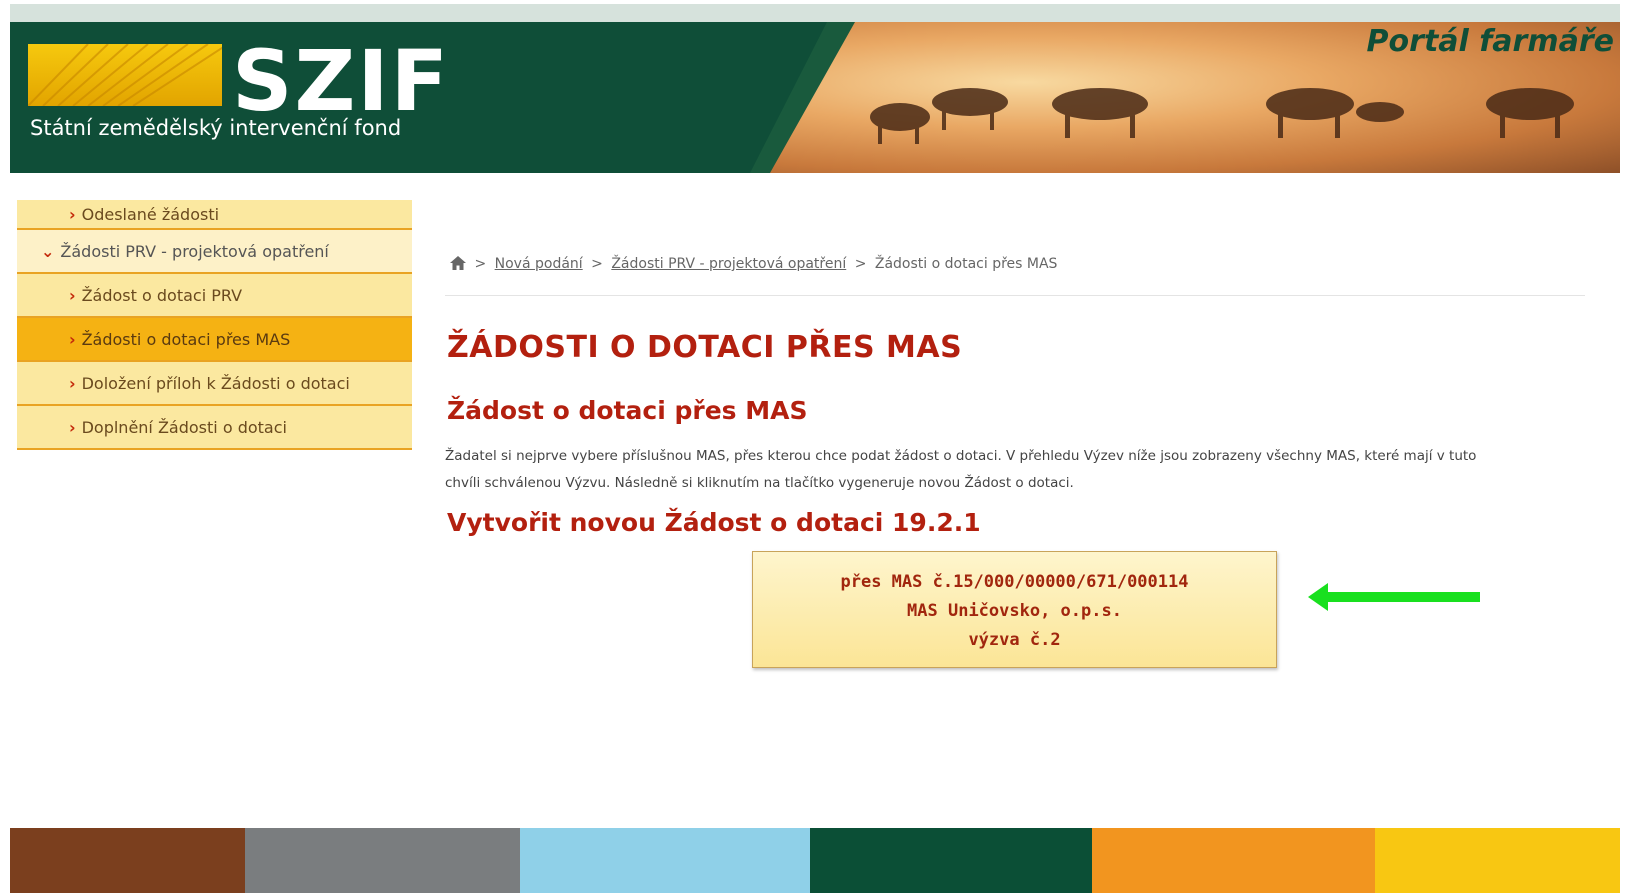 The height and width of the screenshot is (893, 1629). What do you see at coordinates (186, 339) in the screenshot?
I see `sidebar-item-label: Žádosti o dotaci přes MAS` at bounding box center [186, 339].